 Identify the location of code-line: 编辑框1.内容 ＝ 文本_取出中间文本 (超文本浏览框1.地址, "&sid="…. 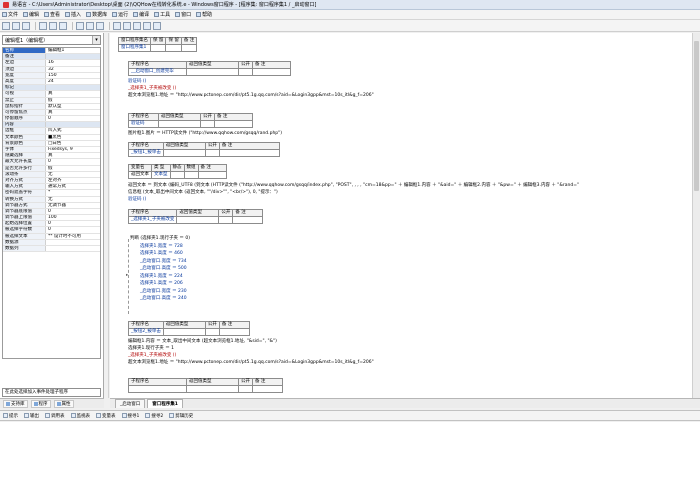
(202, 342).